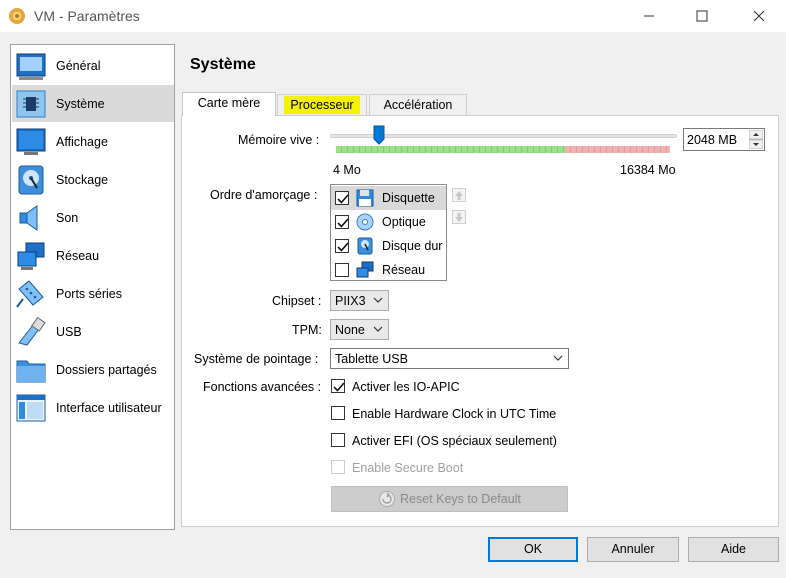 Image resolution: width=786 pixels, height=578 pixels. What do you see at coordinates (347, 170) in the screenshot?
I see `memory-min-label: 4 Mo` at bounding box center [347, 170].